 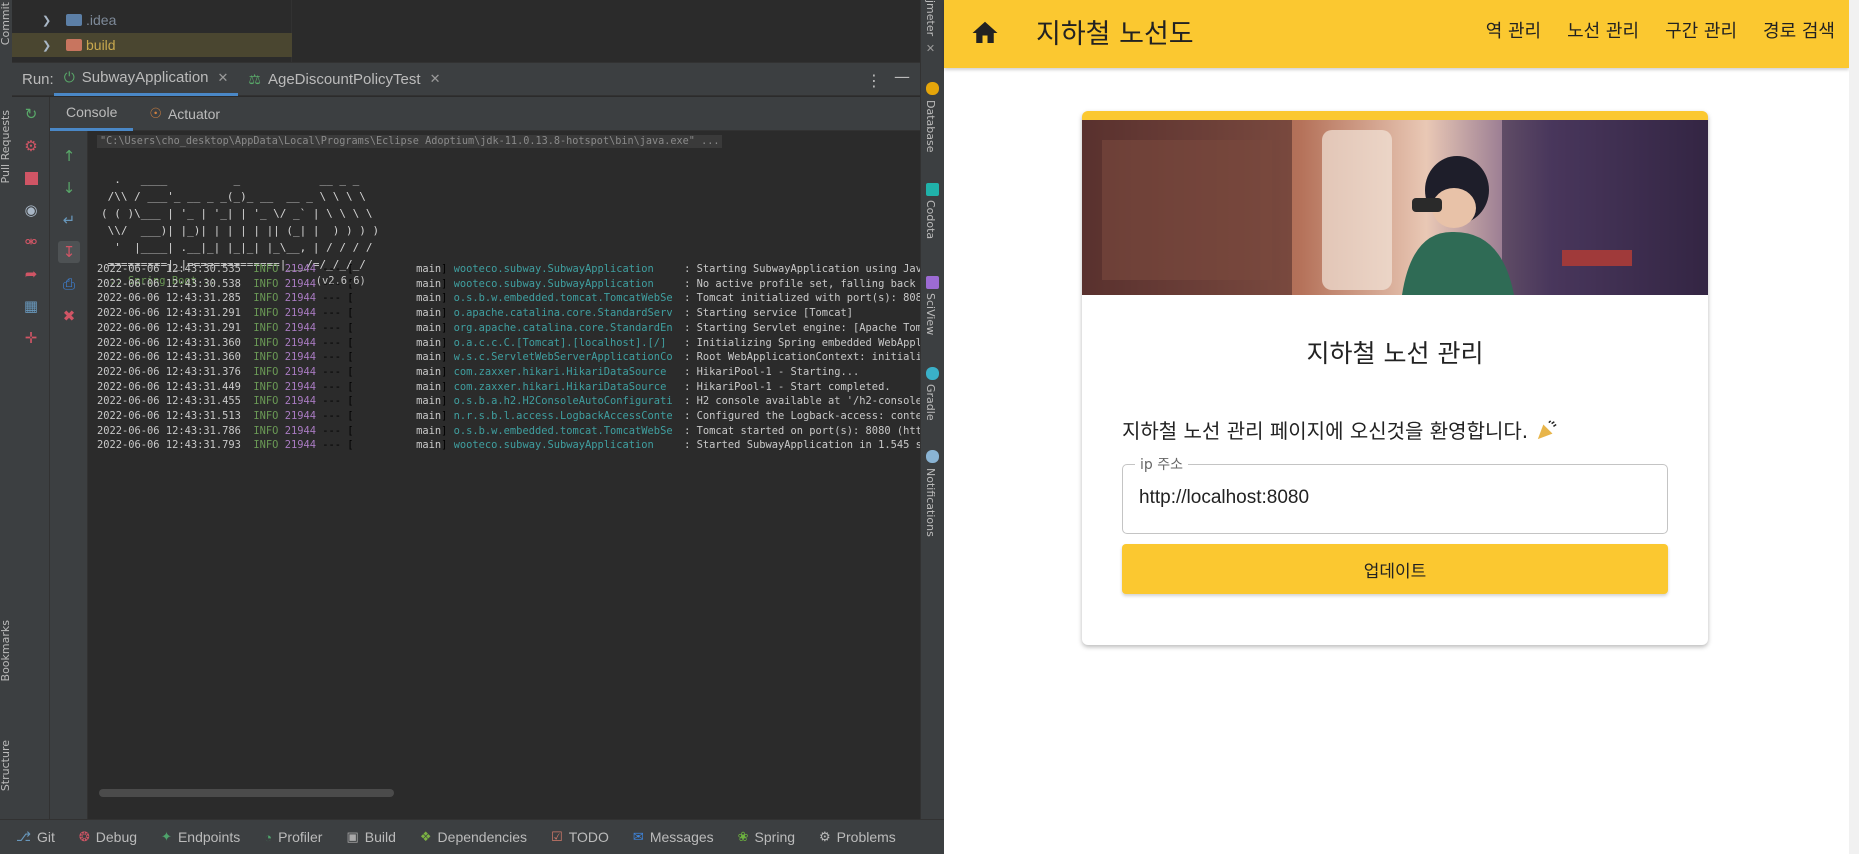 I want to click on log-ts: 2022-06-06 12:43:31.449, so click(x=169, y=386).